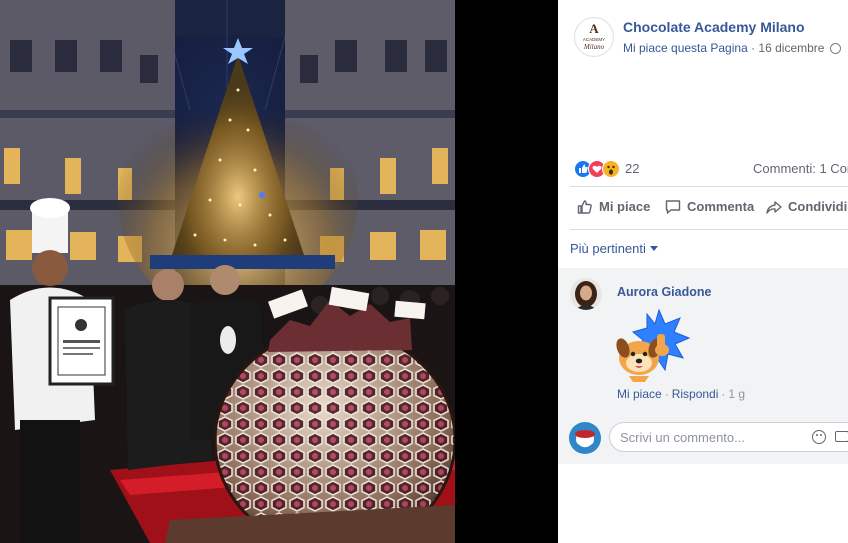  I want to click on comment-sort: Più pertinenti, so click(709, 248).